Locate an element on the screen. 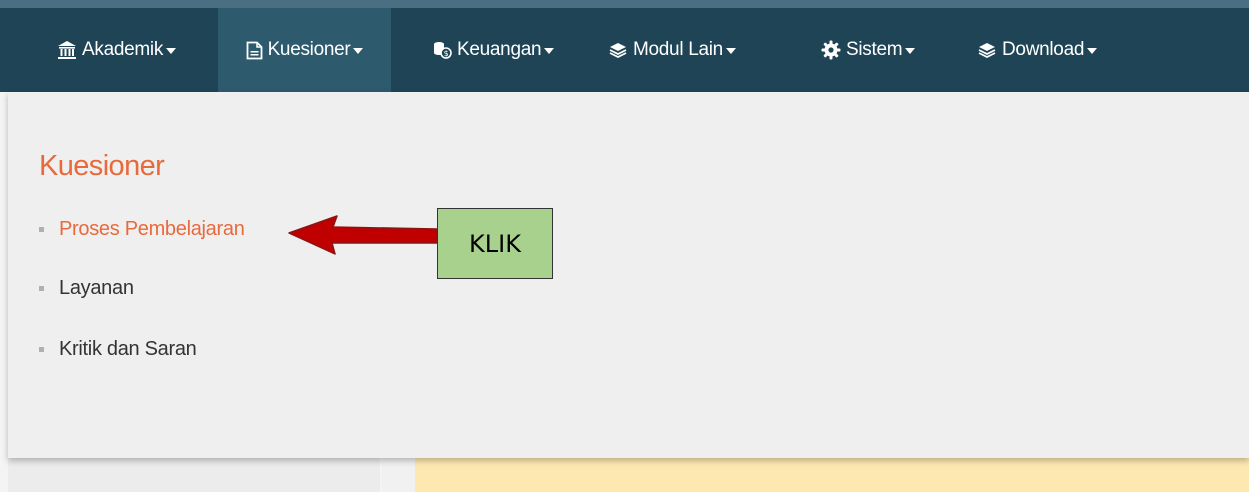  menu-item-label: Proses Pembelajaran is located at coordinates (152, 229).